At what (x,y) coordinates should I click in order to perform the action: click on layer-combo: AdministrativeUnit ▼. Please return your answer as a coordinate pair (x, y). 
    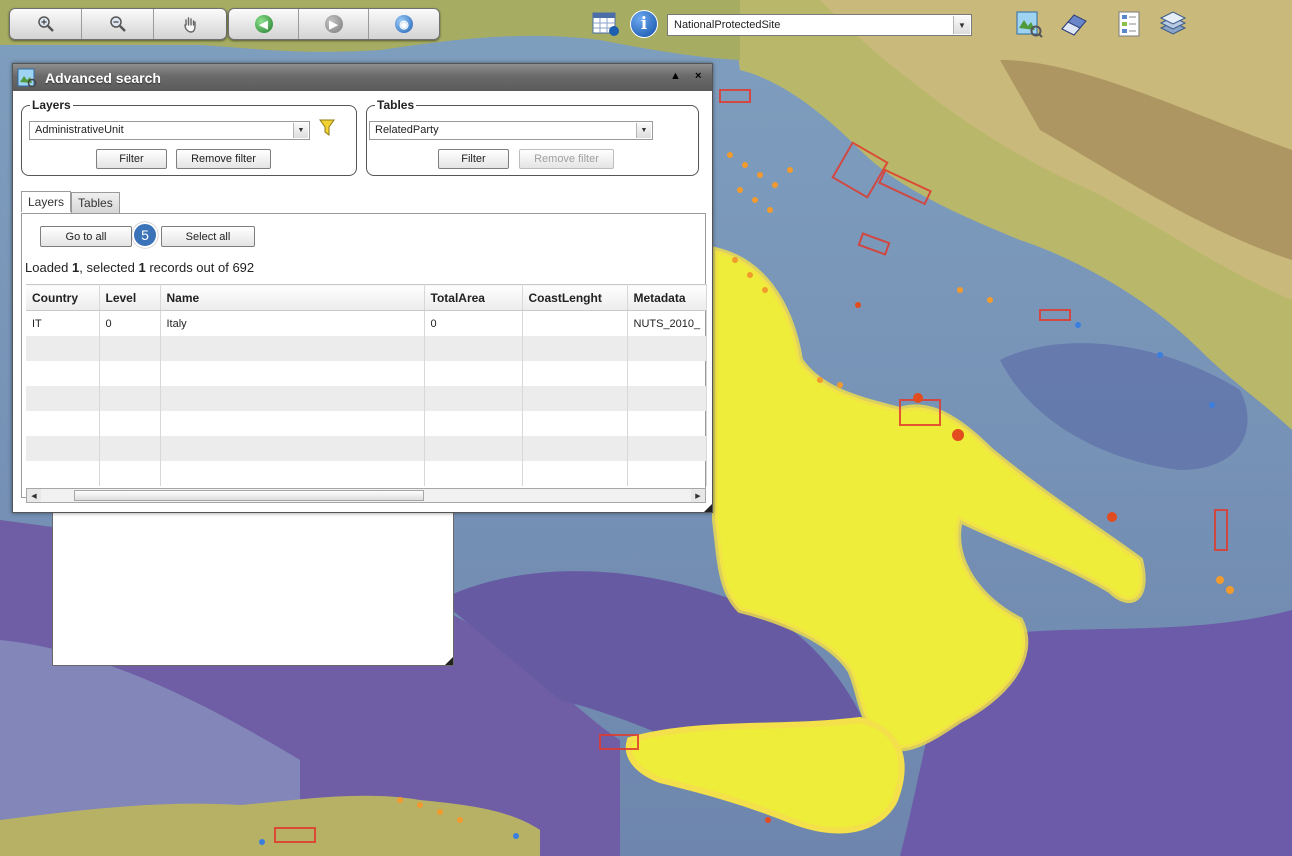
    Looking at the image, I should click on (169, 130).